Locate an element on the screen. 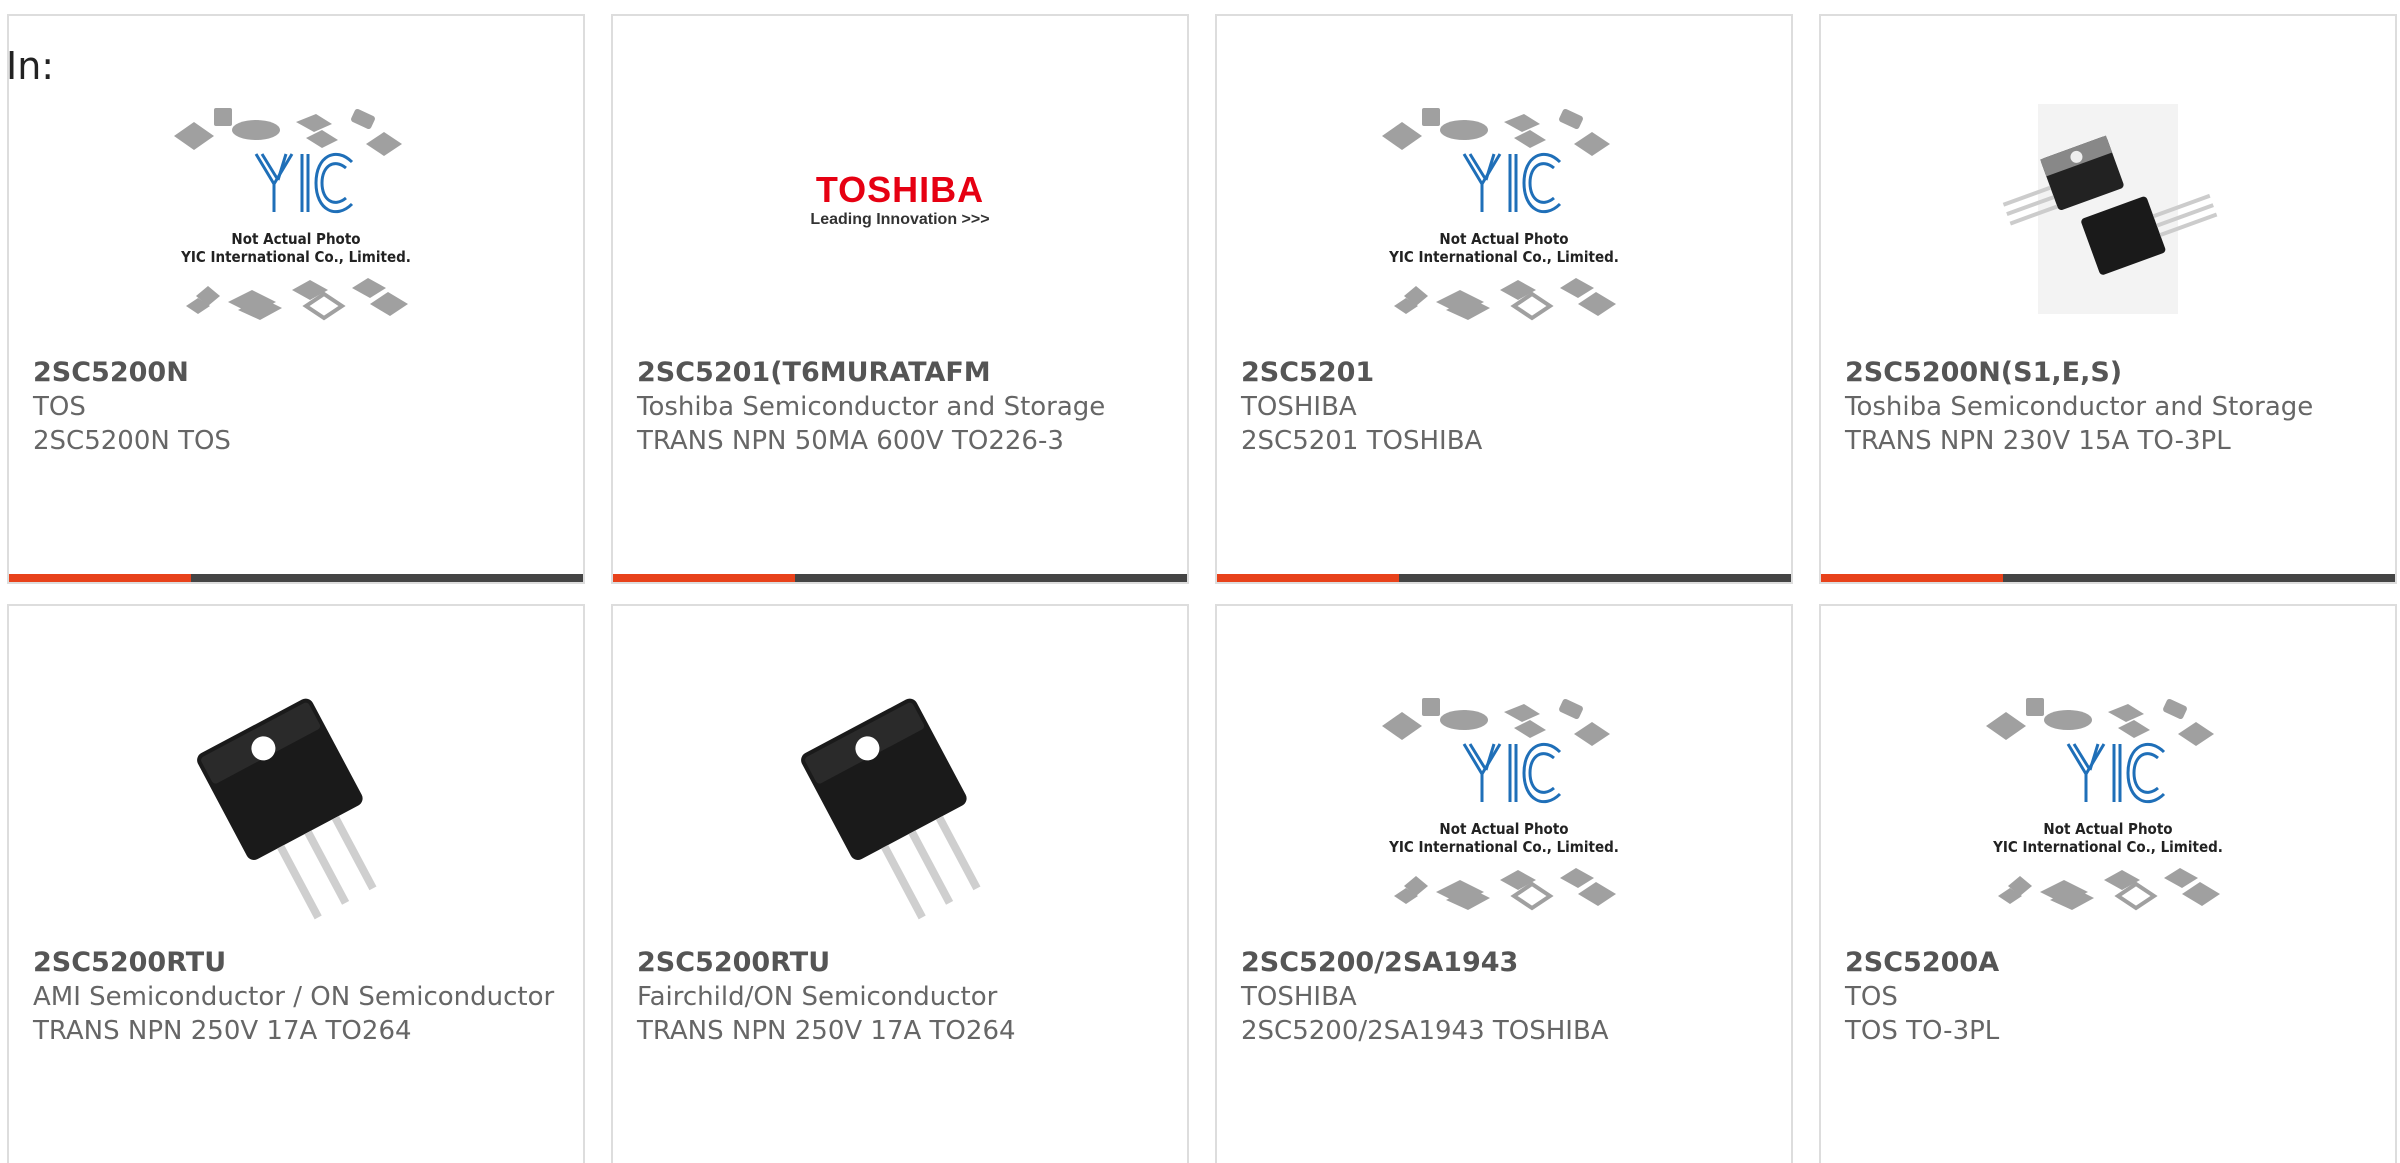  part-number-link: 2SC5200A is located at coordinates (2110, 963).